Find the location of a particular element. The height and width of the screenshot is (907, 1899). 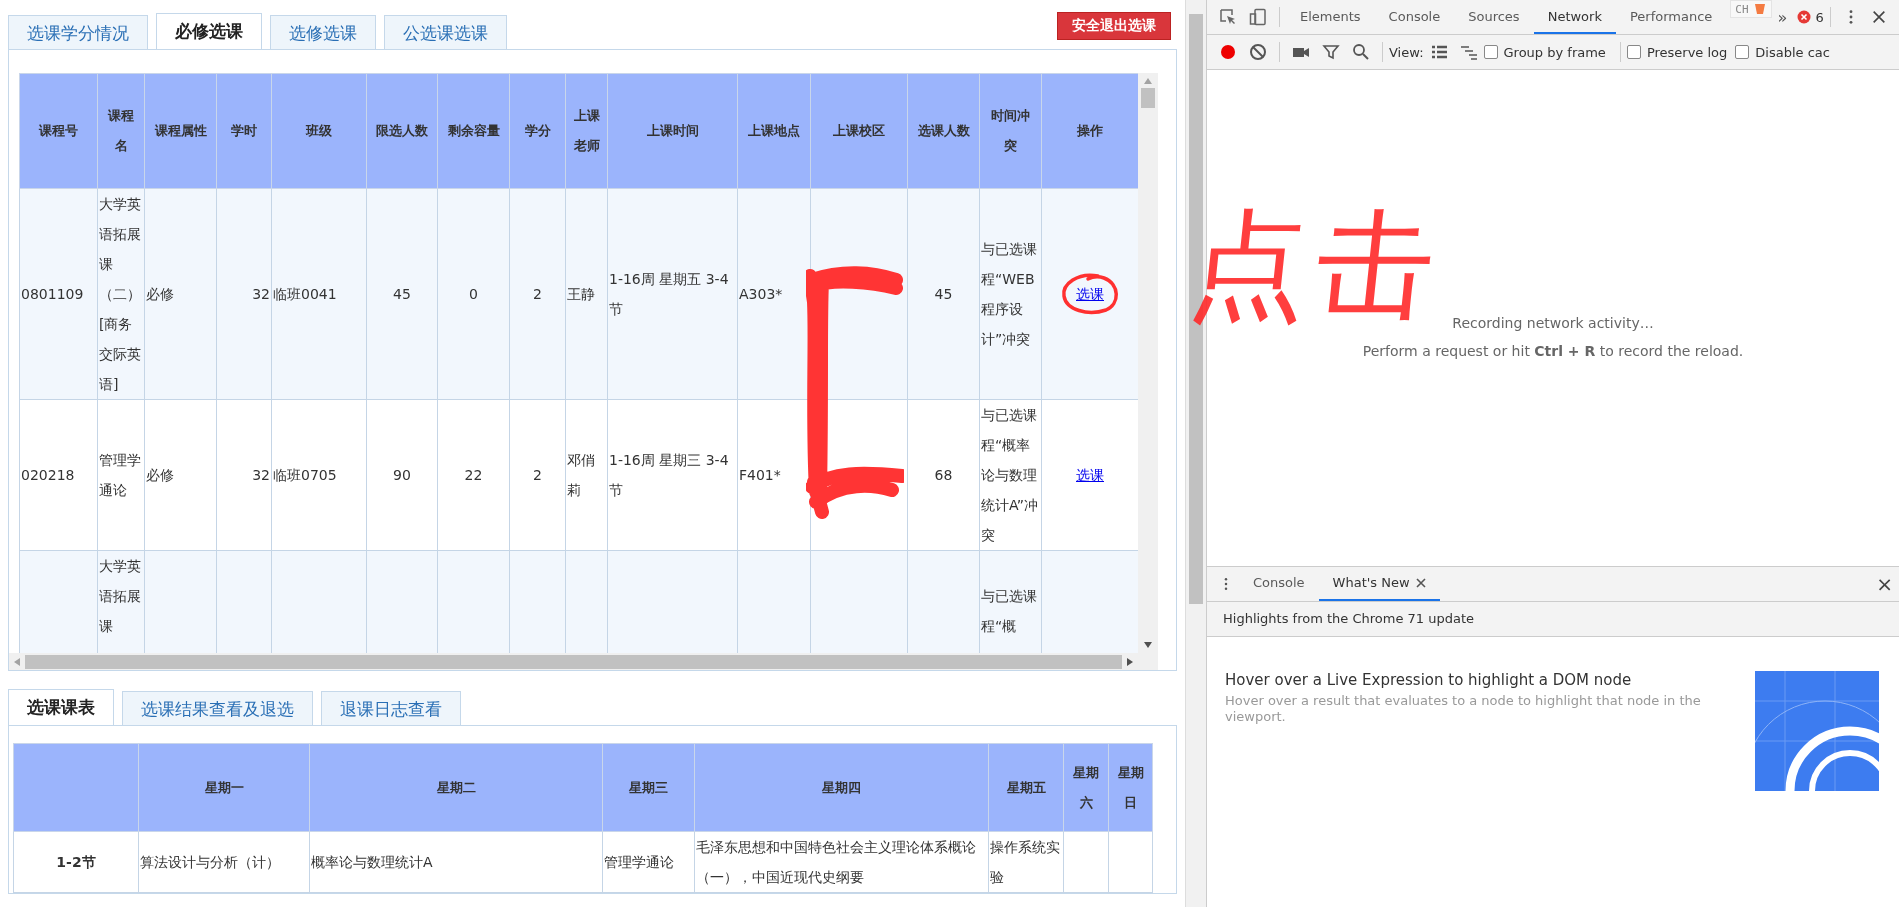

waterfall-icon is located at coordinates (1468, 52).